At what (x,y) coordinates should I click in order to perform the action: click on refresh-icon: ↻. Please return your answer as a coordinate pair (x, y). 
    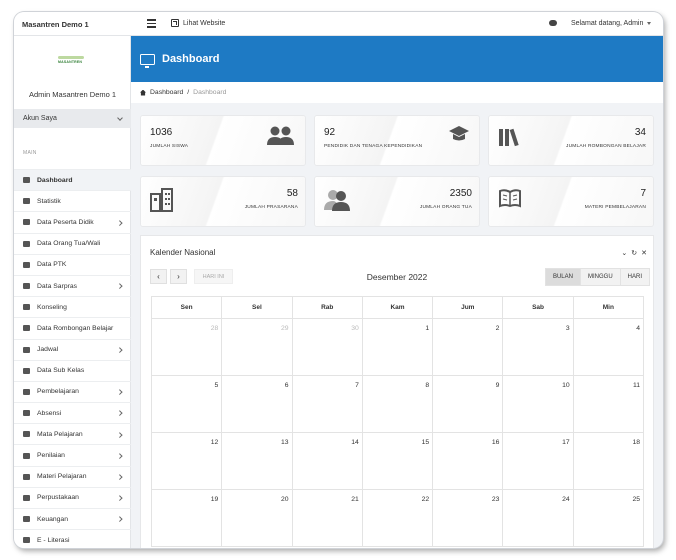
    Looking at the image, I should click on (634, 253).